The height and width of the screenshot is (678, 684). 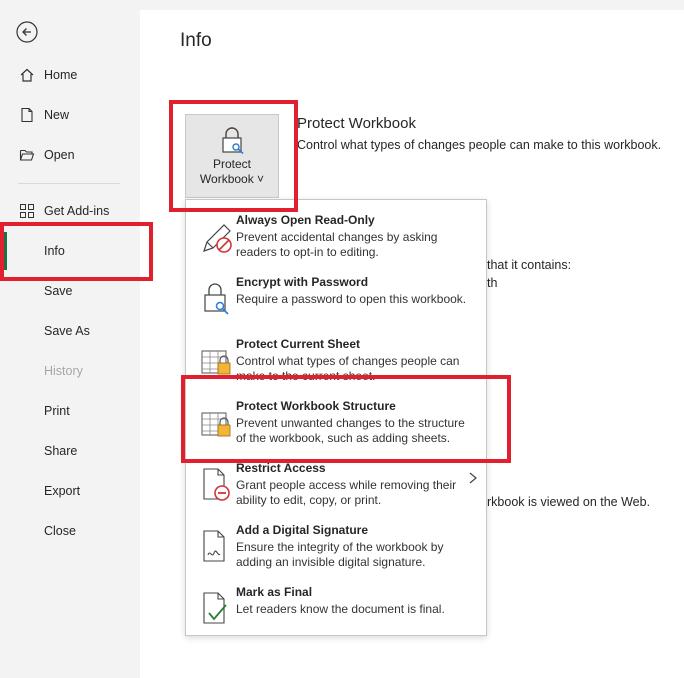 What do you see at coordinates (215, 608) in the screenshot?
I see `document-final-icon` at bounding box center [215, 608].